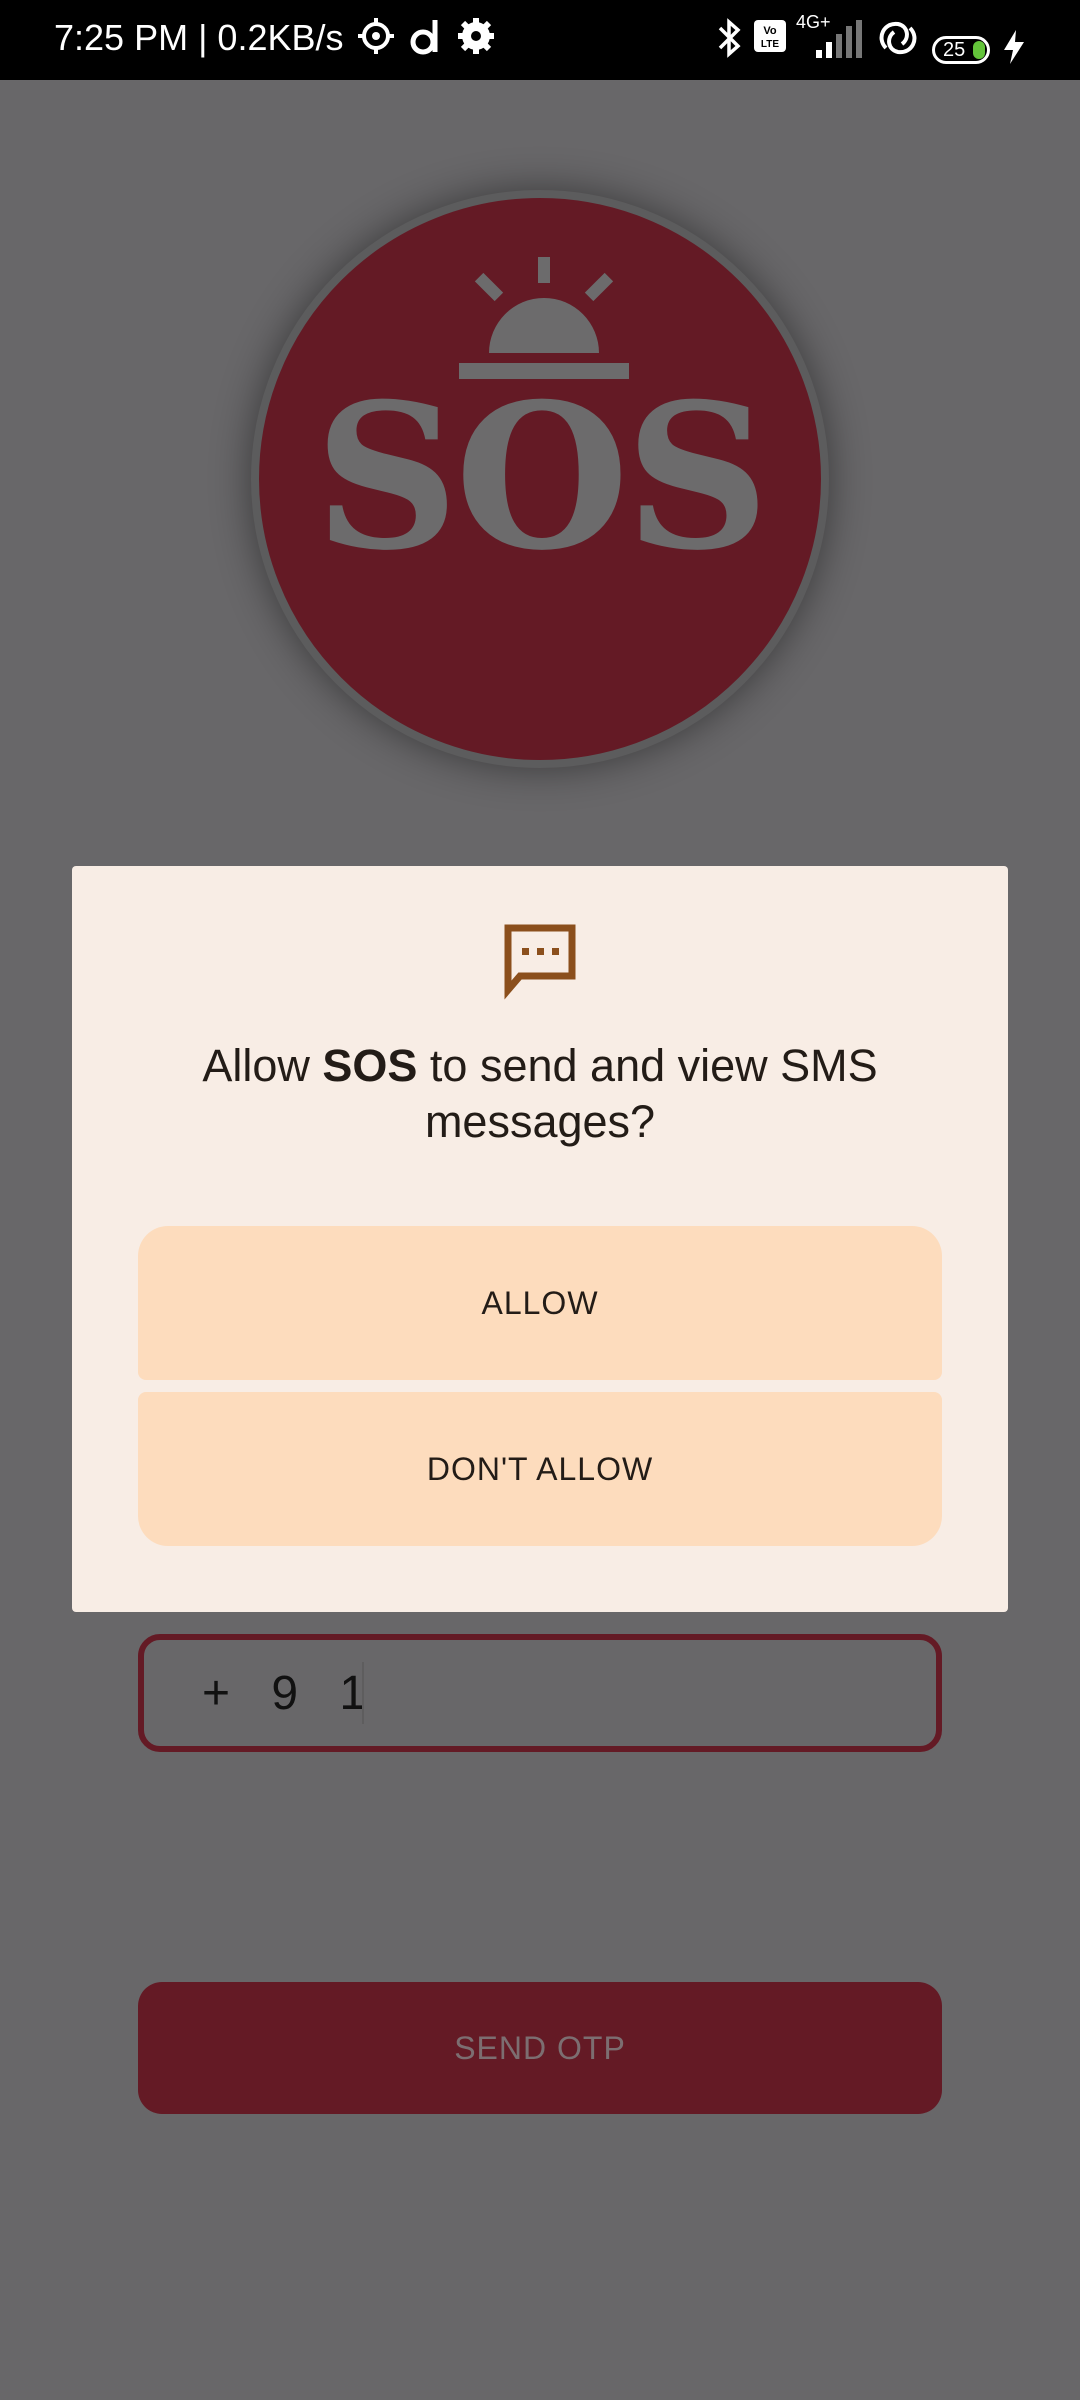 Image resolution: width=1080 pixels, height=2400 pixels. I want to click on battery-icon: 25, so click(961, 50).